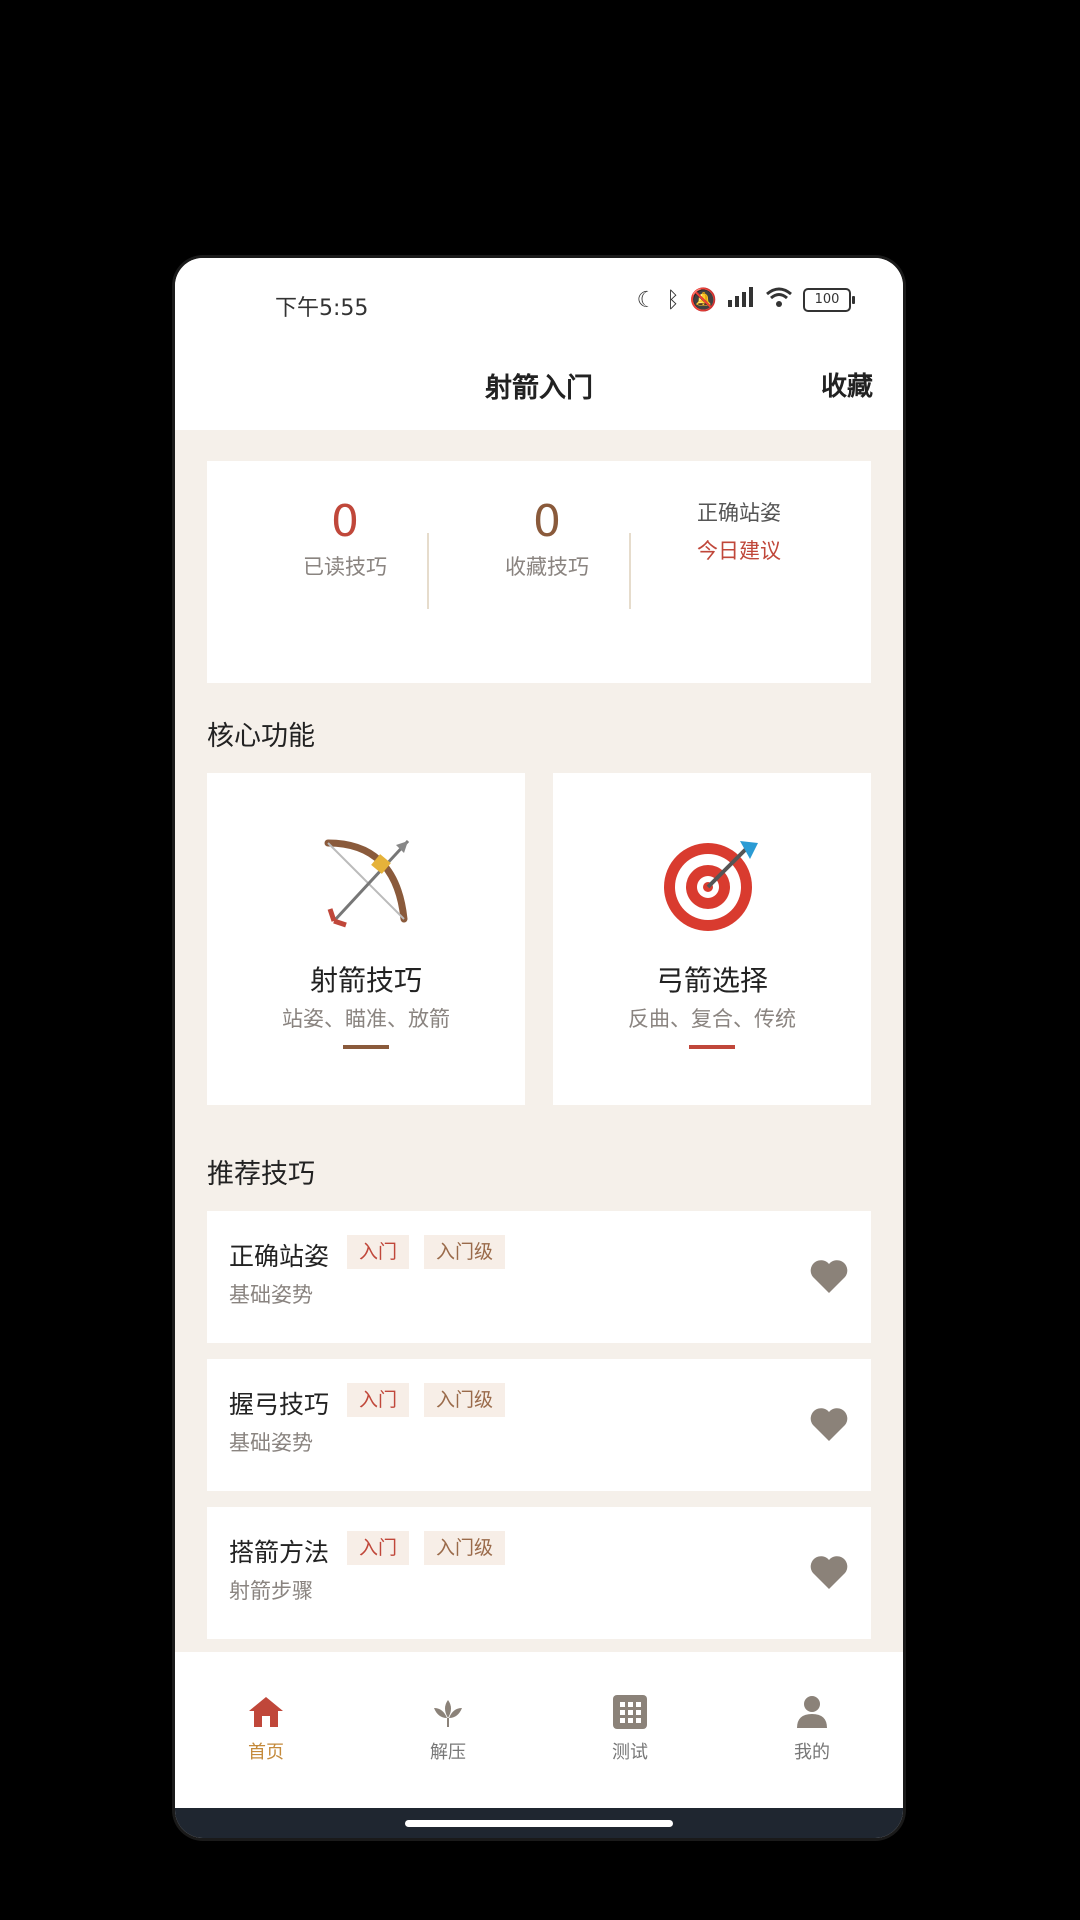  I want to click on tab-test: 测试, so click(630, 1728).